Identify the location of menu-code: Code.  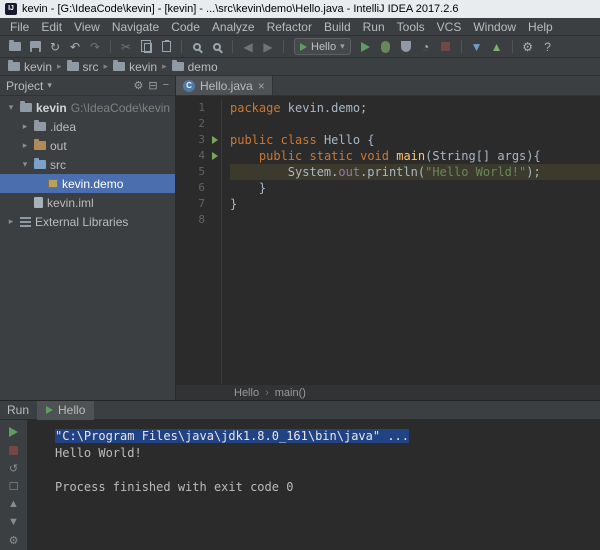
(185, 27).